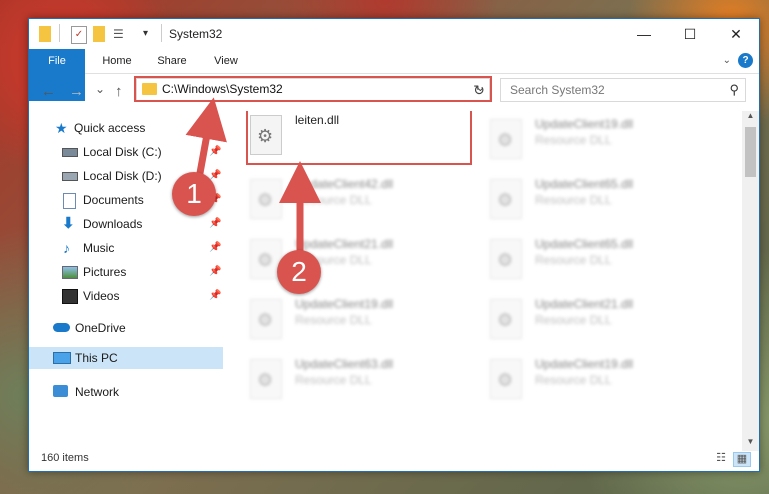 This screenshot has width=769, height=494. Describe the element at coordinates (253, 174) in the screenshot. I see `tutorial-arrows` at that location.